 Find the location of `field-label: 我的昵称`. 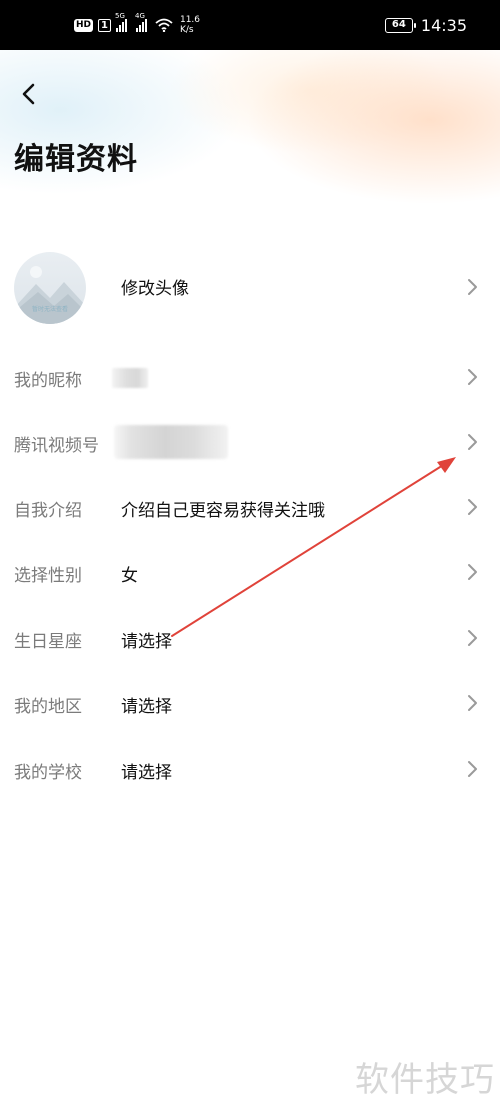

field-label: 我的昵称 is located at coordinates (48, 381).